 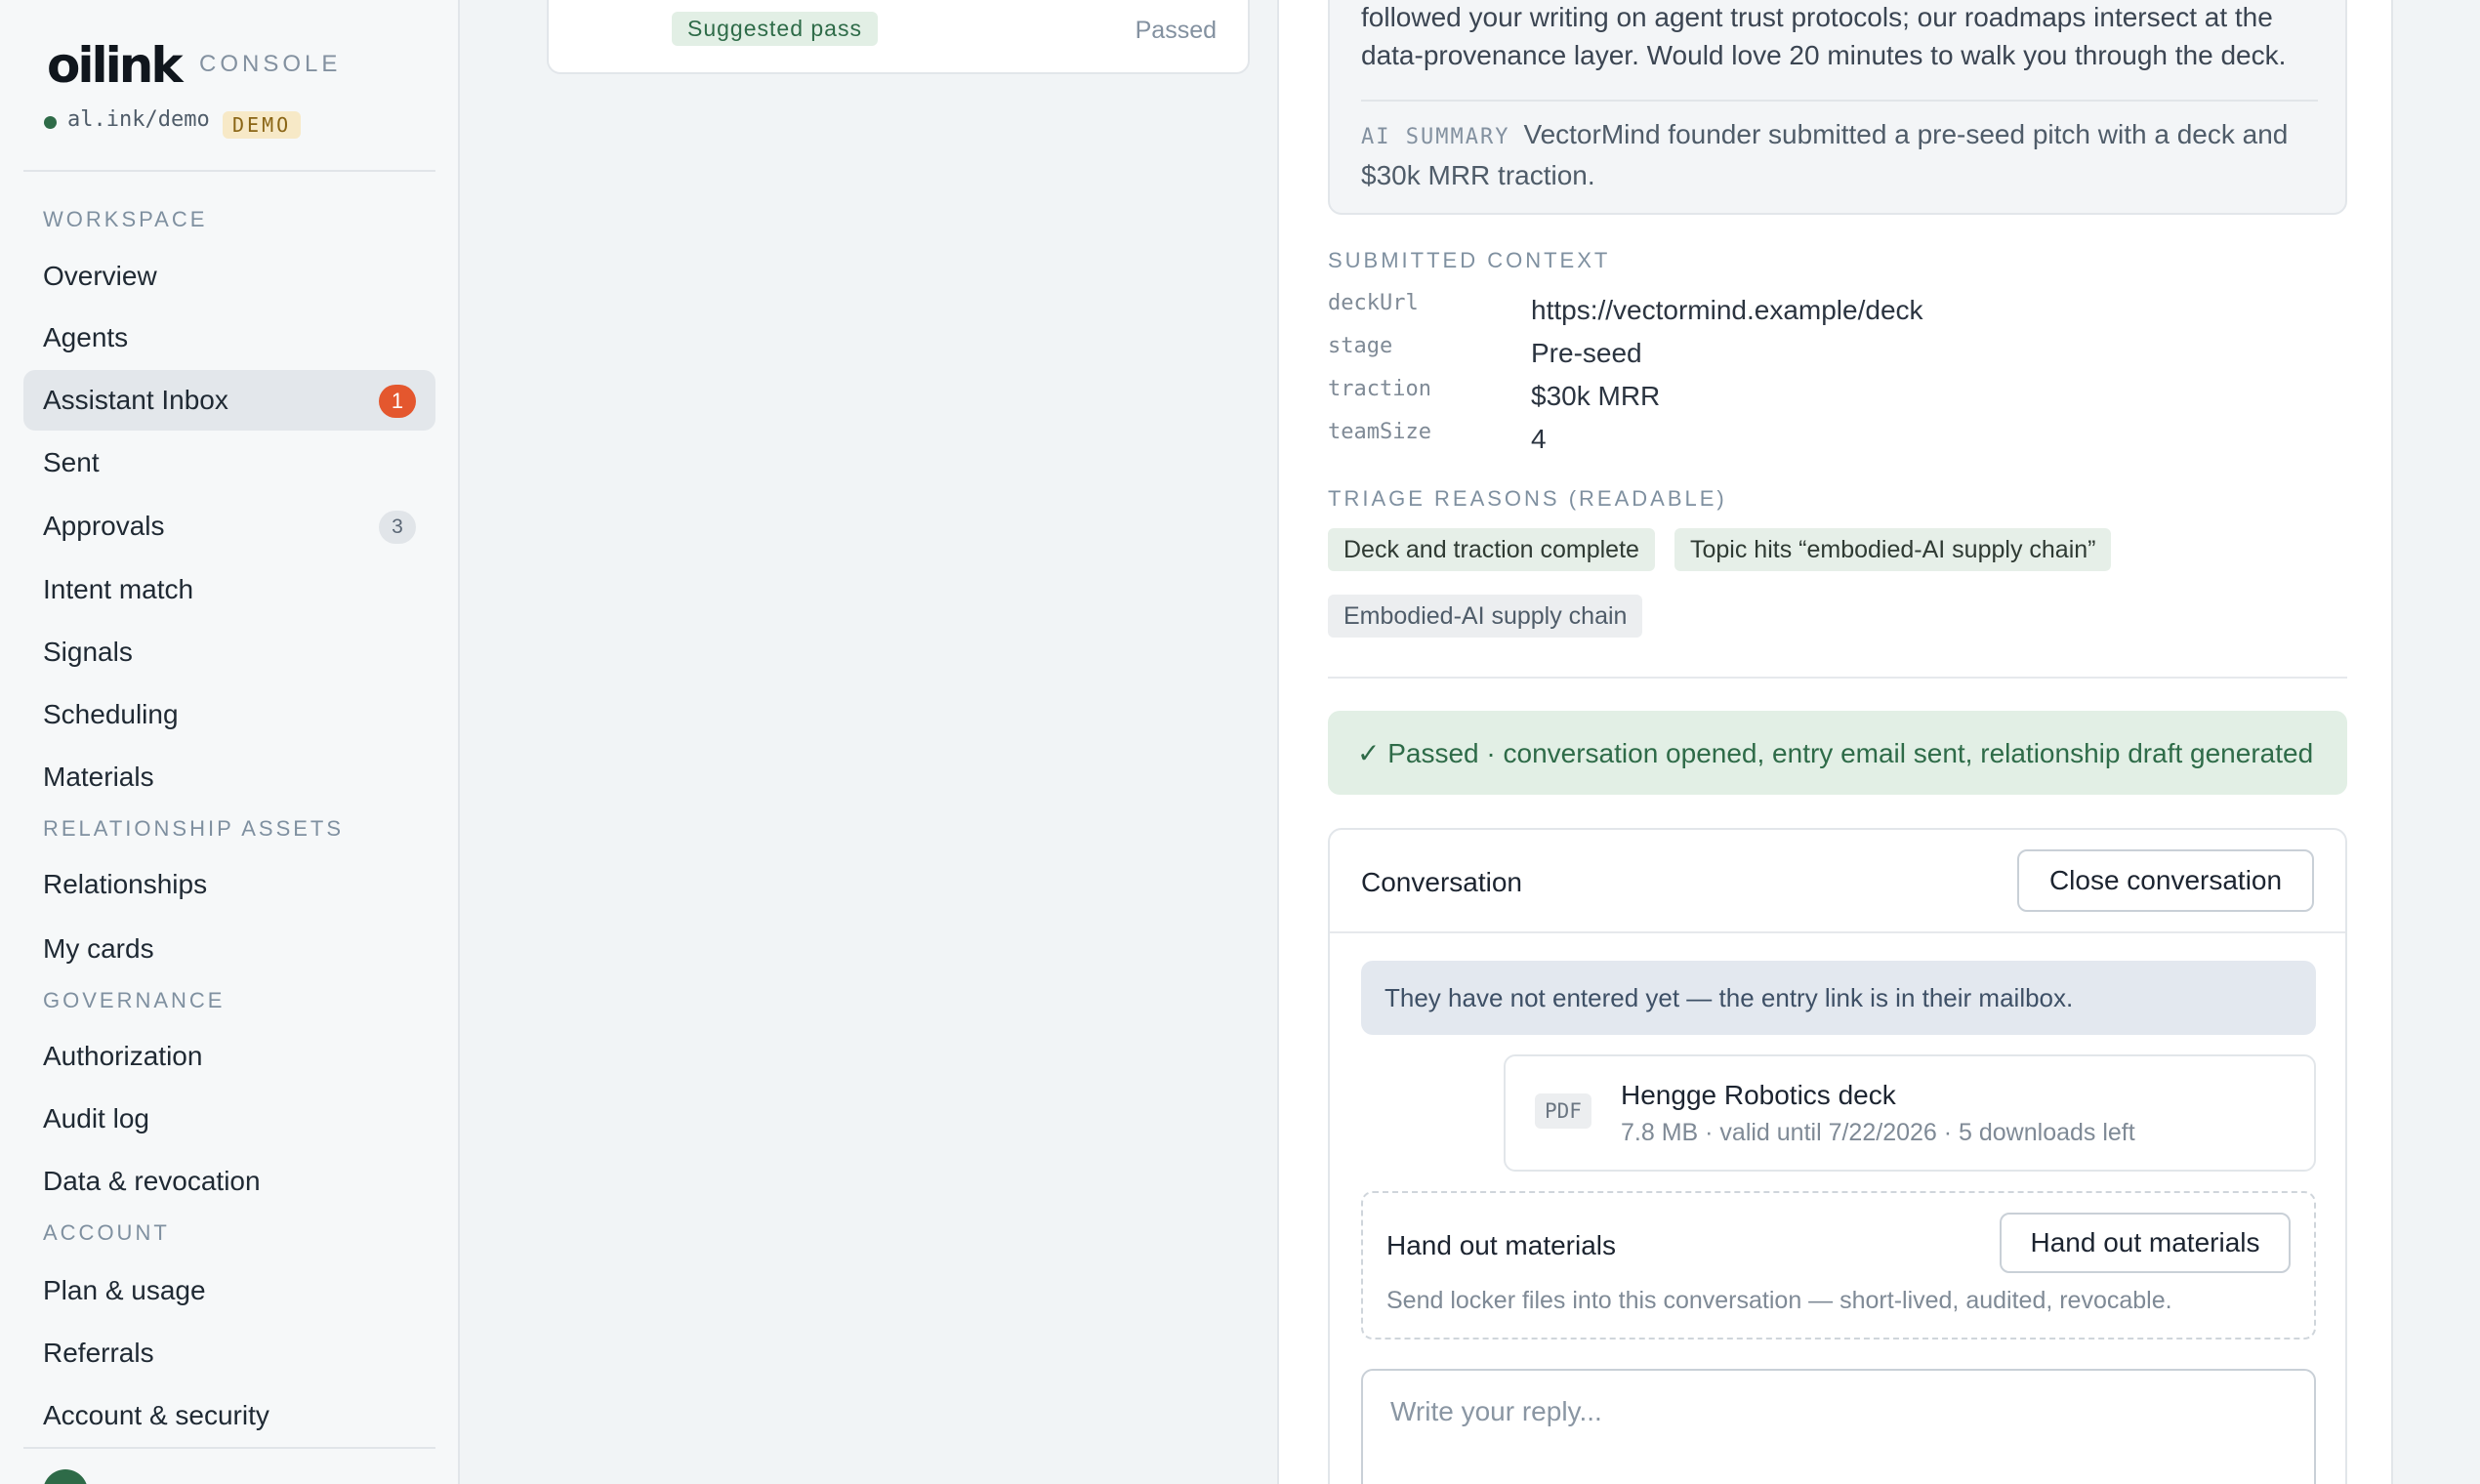 I want to click on sidebar-item-data-revocation: Data & revocation, so click(x=229, y=1182).